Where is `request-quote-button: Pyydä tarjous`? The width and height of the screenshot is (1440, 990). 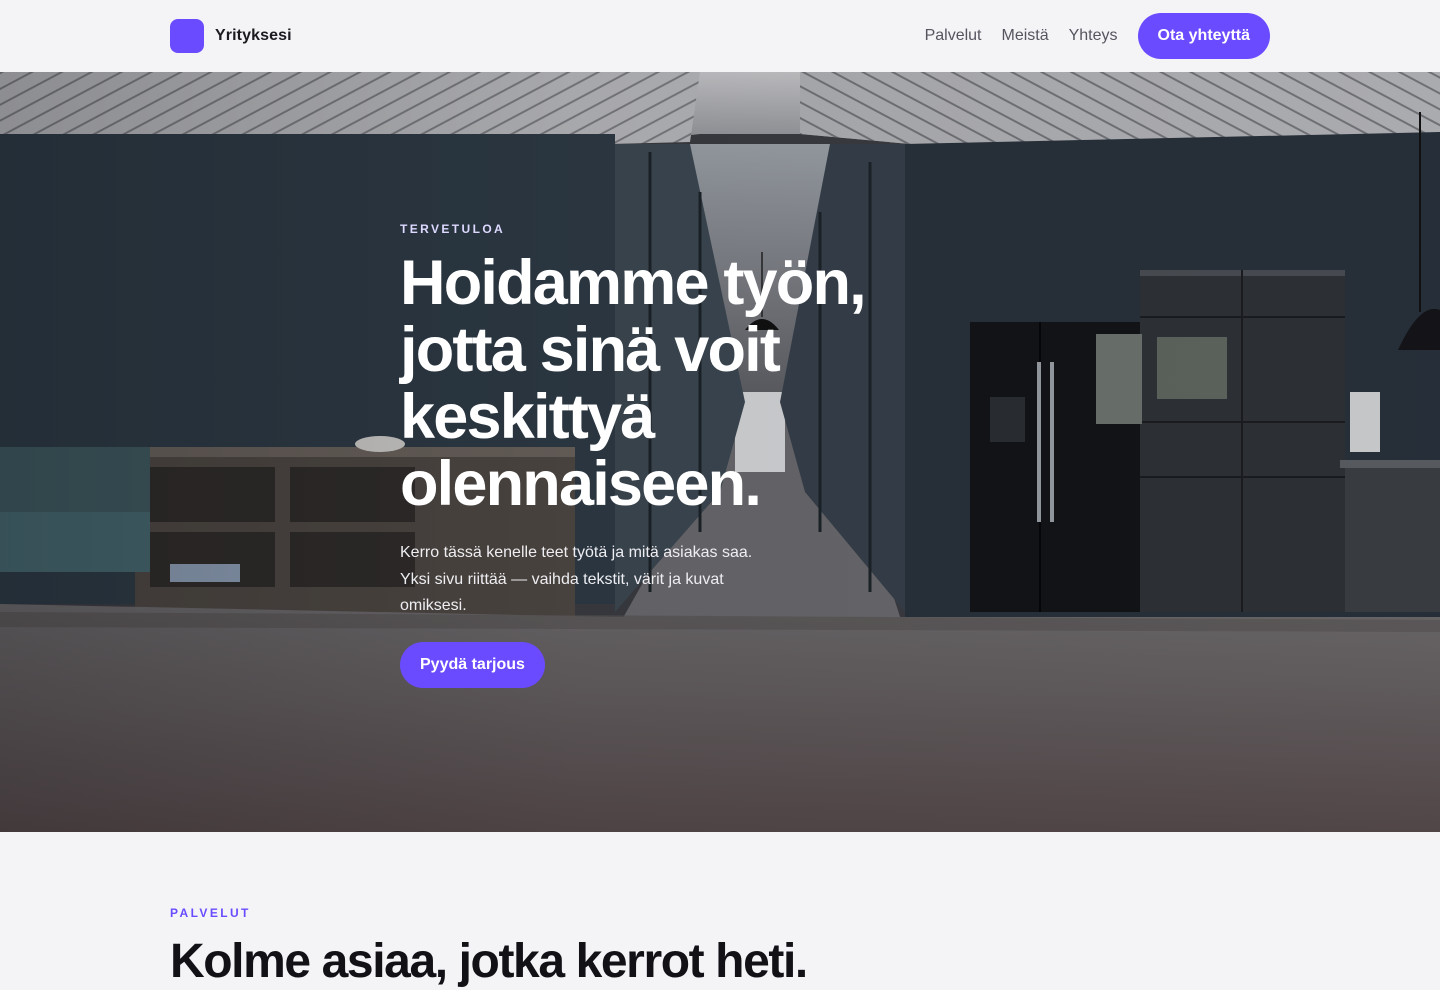
request-quote-button: Pyydä tarjous is located at coordinates (472, 664).